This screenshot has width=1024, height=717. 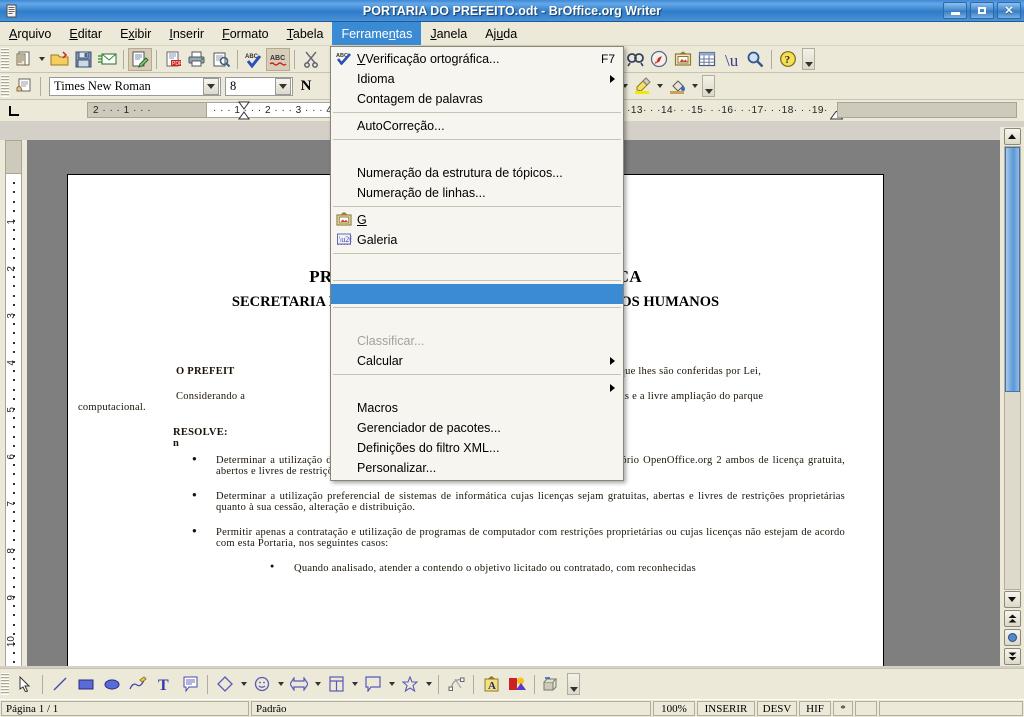 I want to click on drawbar-more-icon, so click(x=573, y=684).